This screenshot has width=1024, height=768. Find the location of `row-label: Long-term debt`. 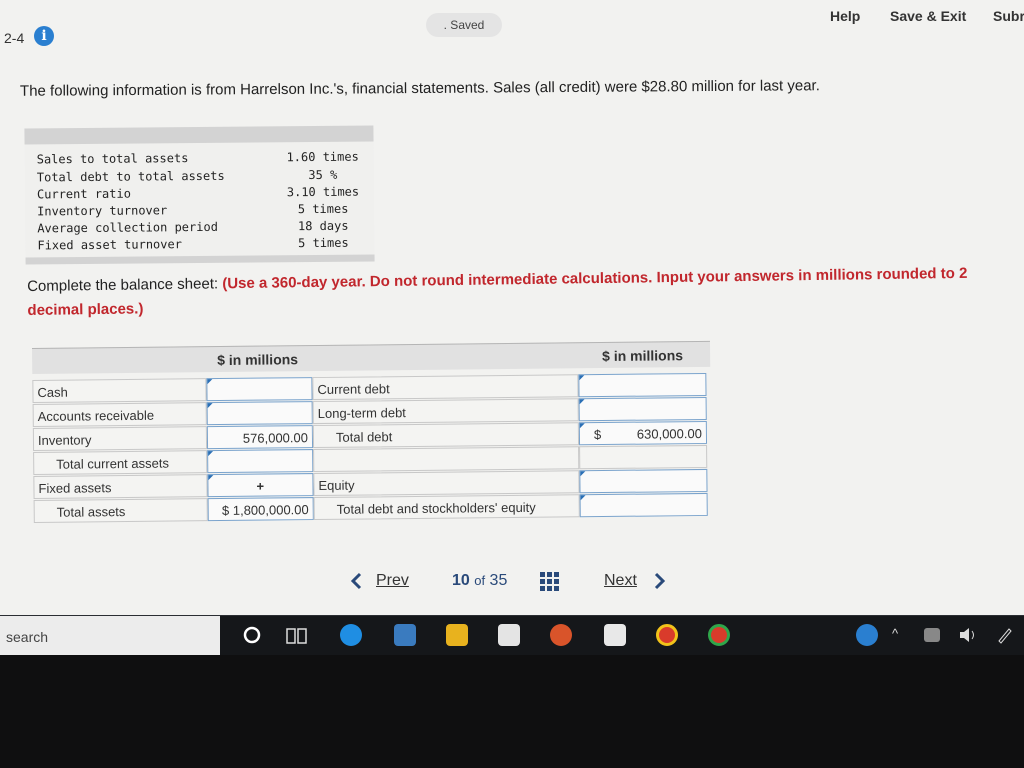

row-label: Long-term debt is located at coordinates (361, 413).